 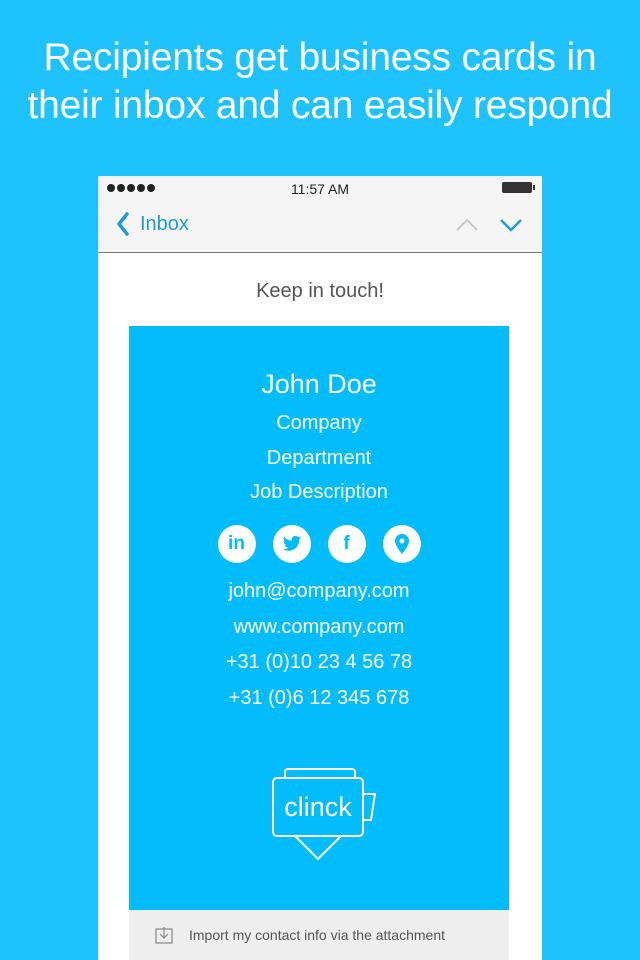 I want to click on location-button, so click(x=401, y=544).